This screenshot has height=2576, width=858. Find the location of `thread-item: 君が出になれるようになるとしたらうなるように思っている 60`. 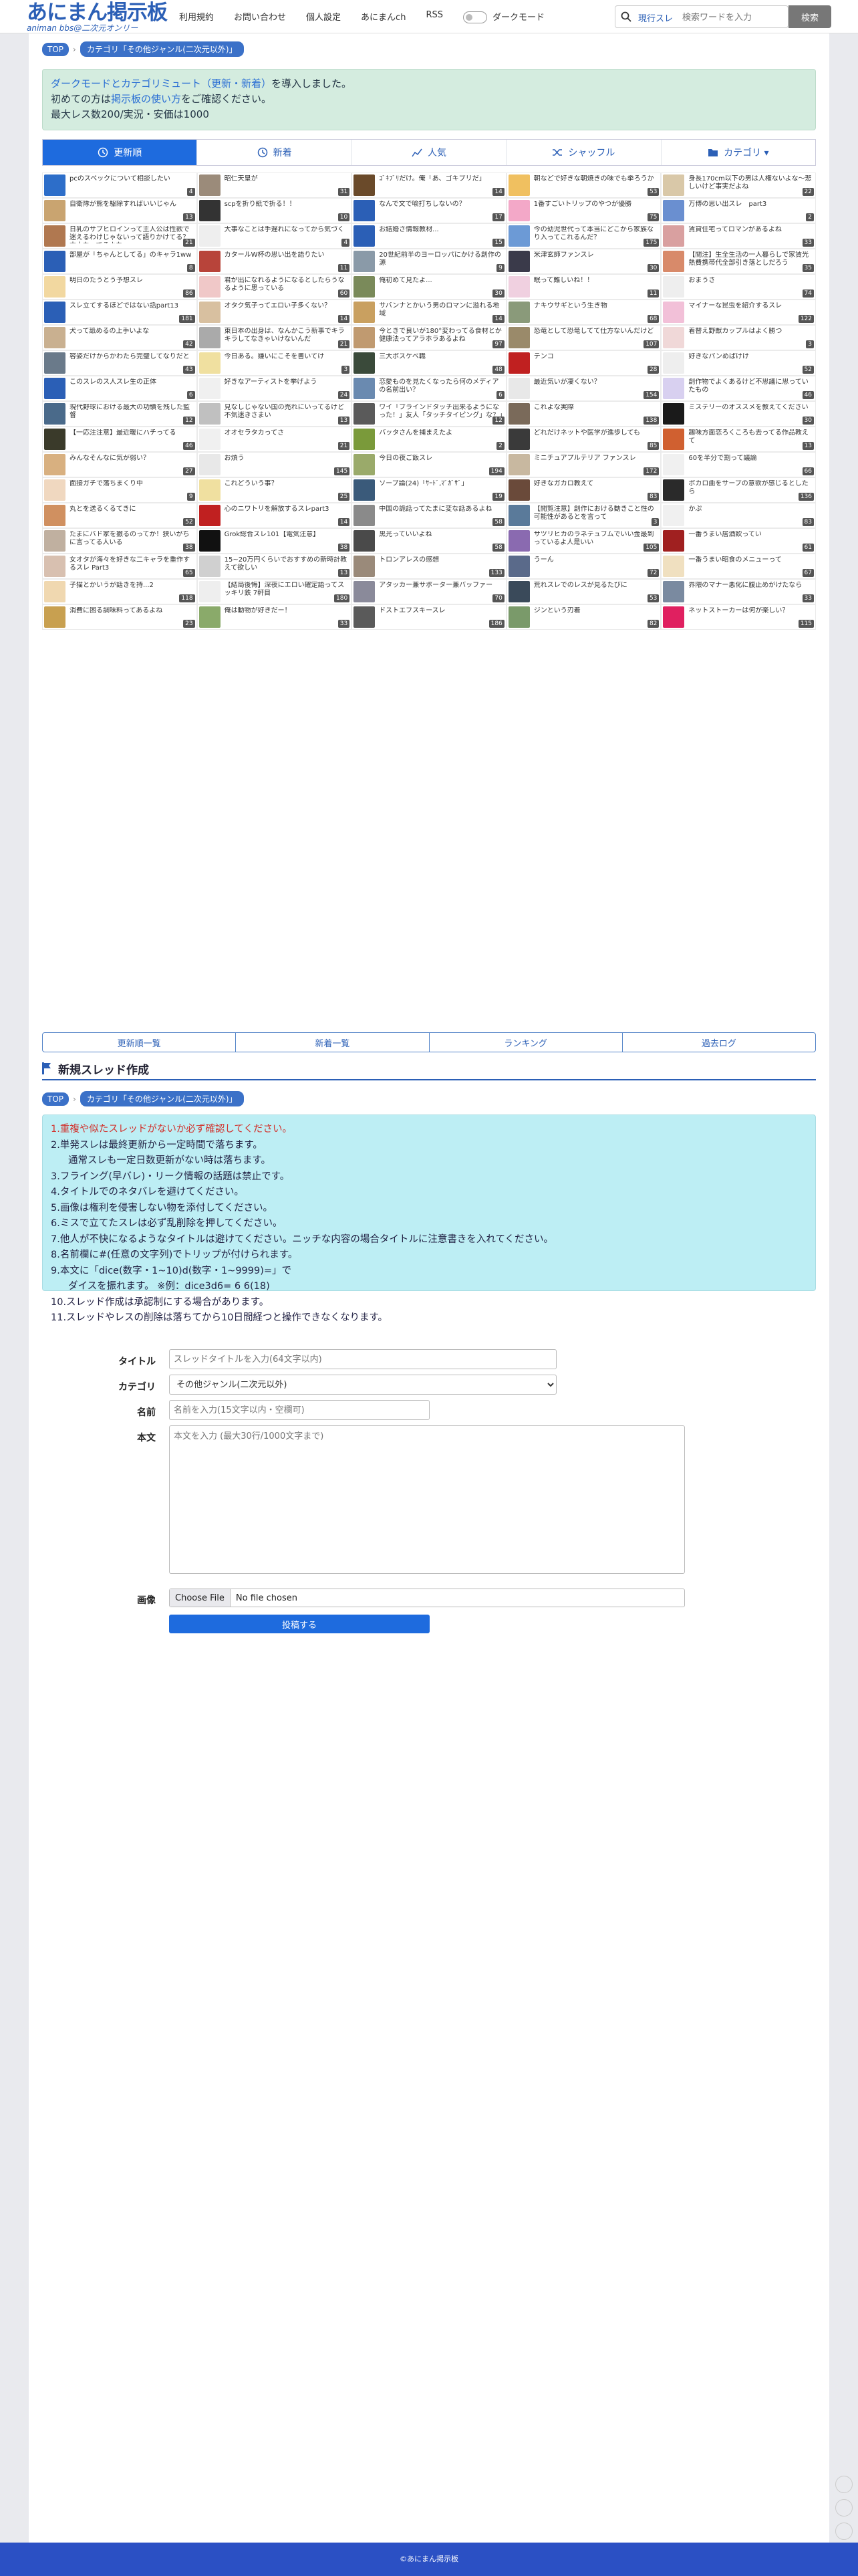

thread-item: 君が出になれるようになるとしたらうなるように思っている 60 is located at coordinates (274, 287).